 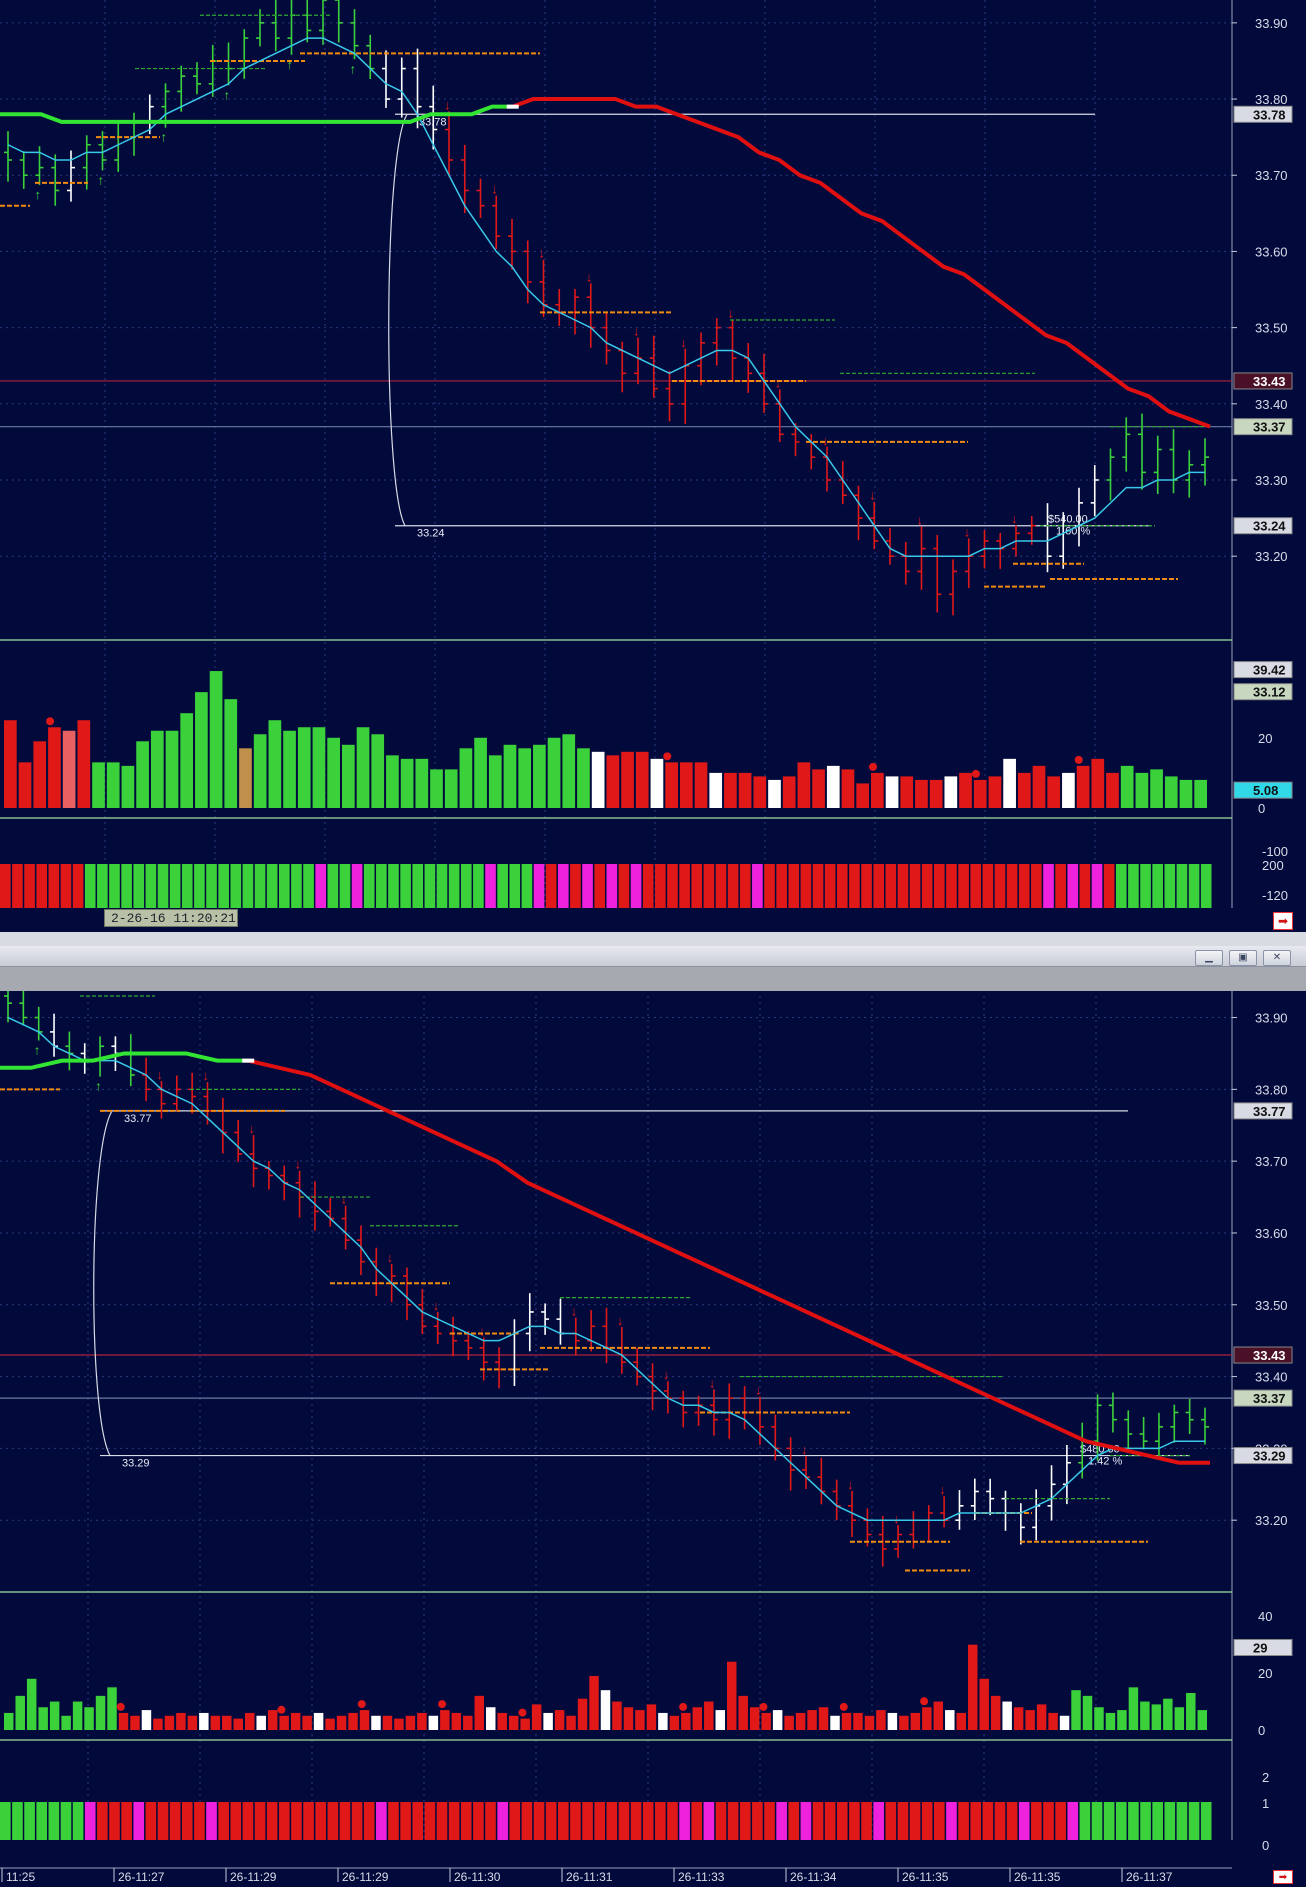 I want to click on restore-icon: ▣, so click(x=1243, y=958).